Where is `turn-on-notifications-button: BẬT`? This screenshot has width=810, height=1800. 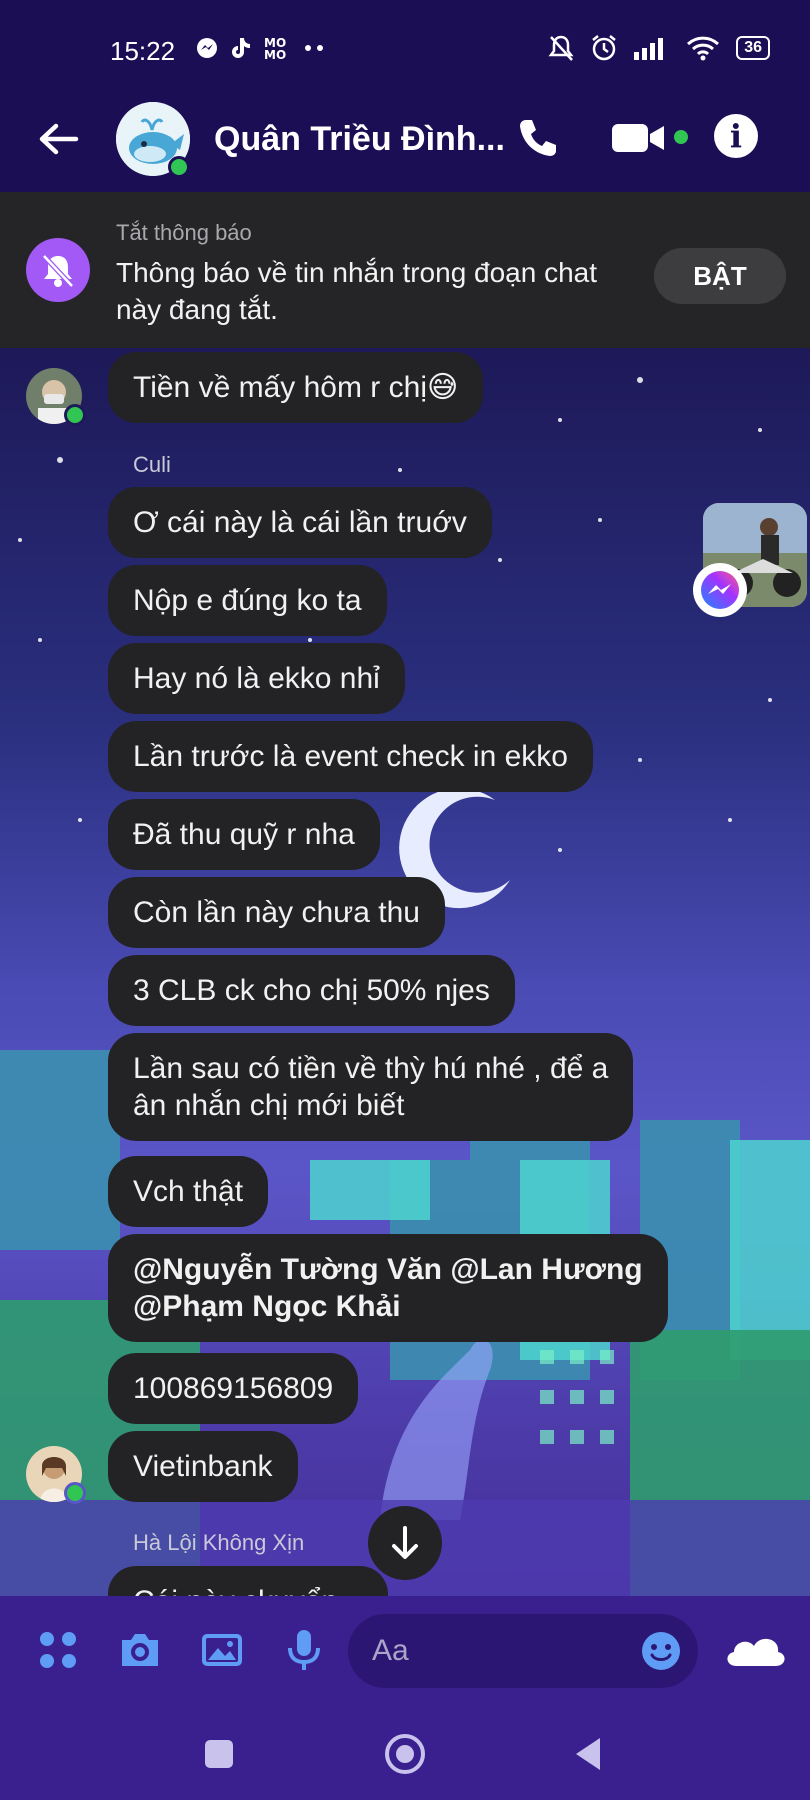 turn-on-notifications-button: BẬT is located at coordinates (720, 276).